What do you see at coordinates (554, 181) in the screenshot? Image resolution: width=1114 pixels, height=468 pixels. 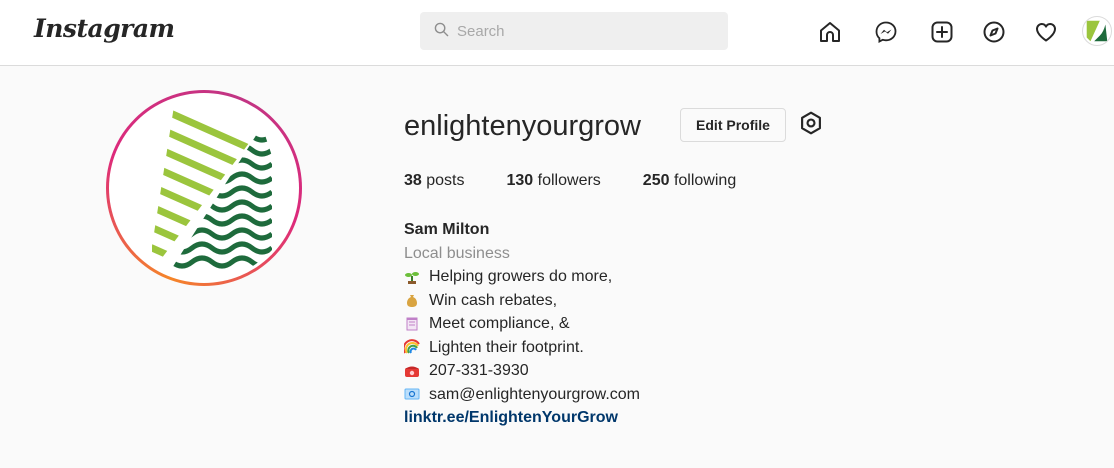 I see `followers-stat: 130 followers` at bounding box center [554, 181].